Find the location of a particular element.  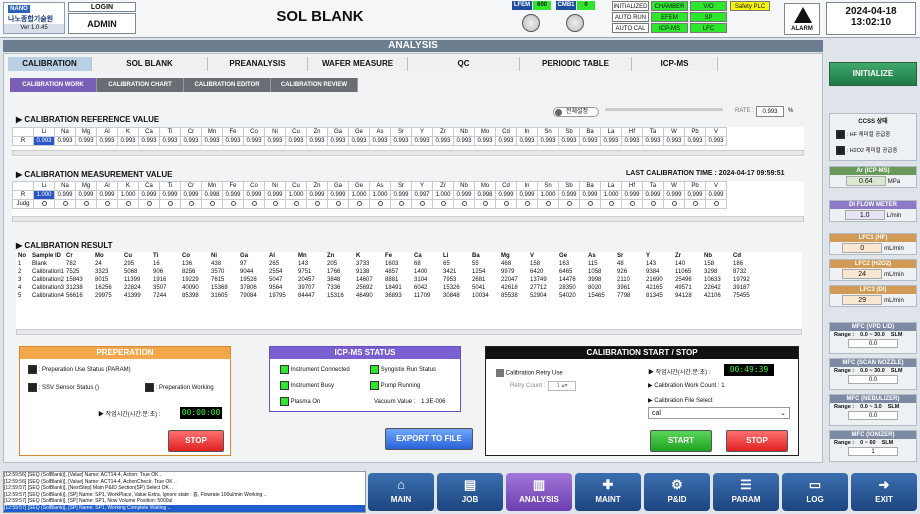

initialize-button: INITIALIZE is located at coordinates (873, 74).